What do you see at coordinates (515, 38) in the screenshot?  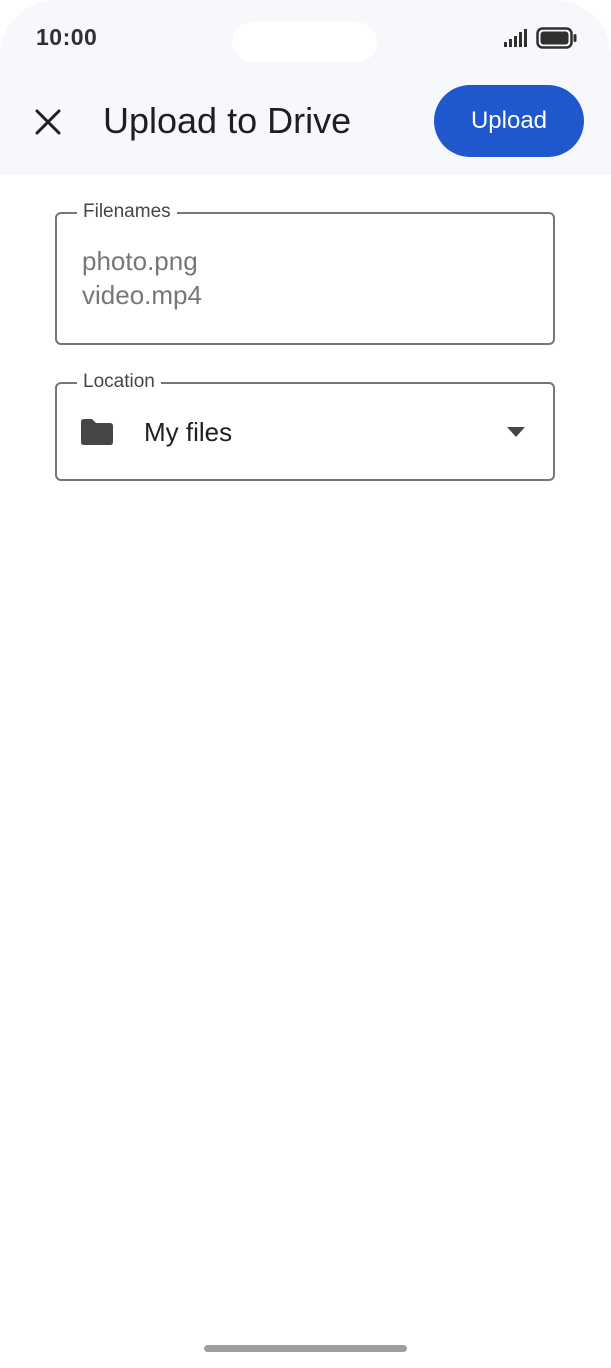 I see `cellular-signal-icon` at bounding box center [515, 38].